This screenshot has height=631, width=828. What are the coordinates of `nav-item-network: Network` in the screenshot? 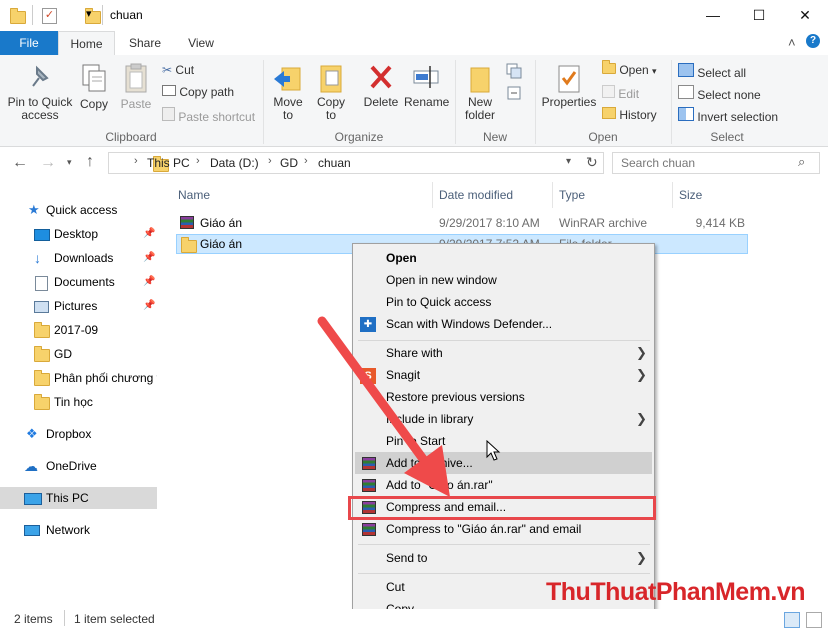 It's located at (78, 530).